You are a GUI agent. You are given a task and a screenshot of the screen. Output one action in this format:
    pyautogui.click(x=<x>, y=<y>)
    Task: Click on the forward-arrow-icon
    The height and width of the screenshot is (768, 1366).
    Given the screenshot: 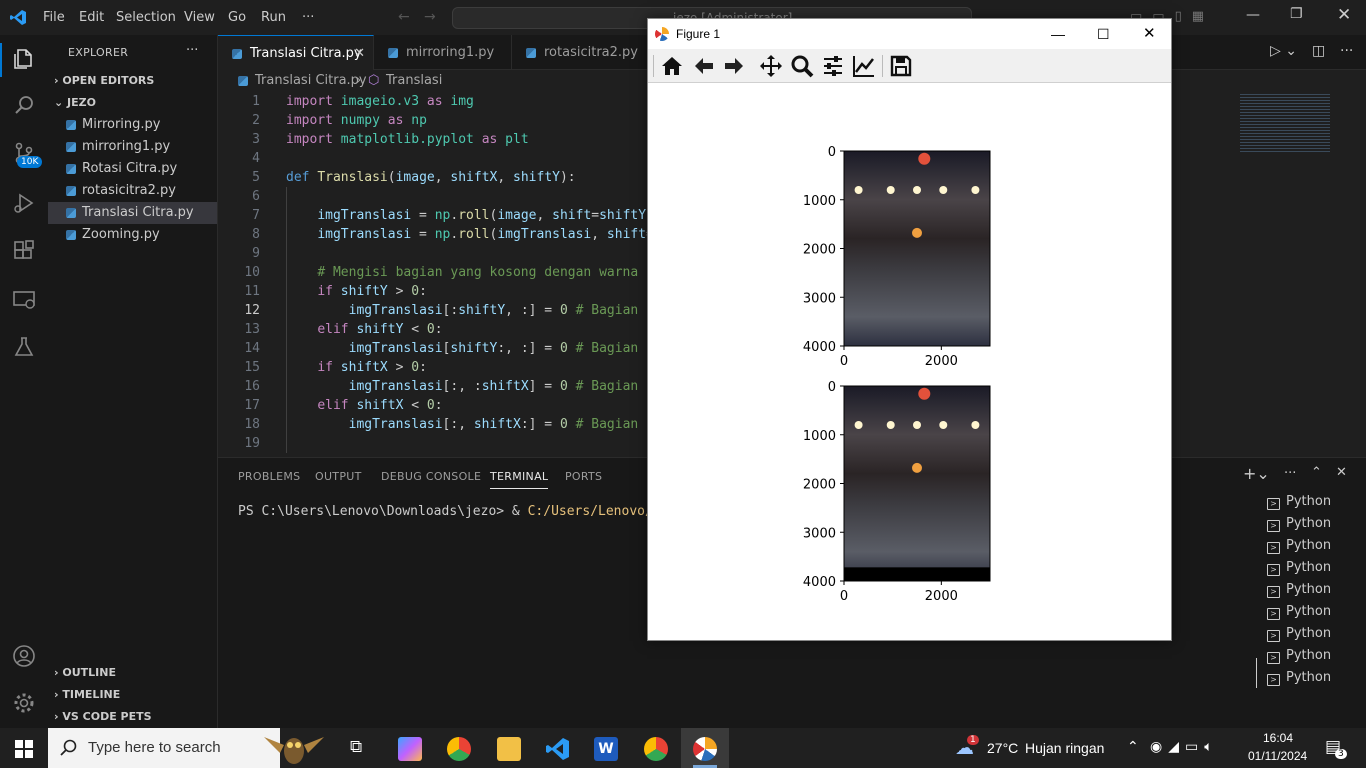 What is the action you would take?
    pyautogui.click(x=734, y=66)
    